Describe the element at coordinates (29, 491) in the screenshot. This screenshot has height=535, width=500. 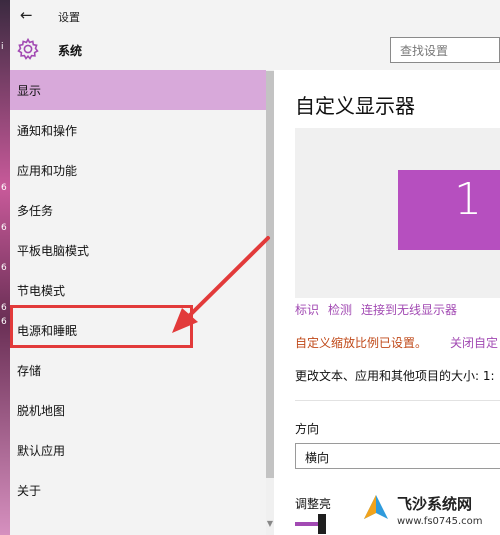
I see `sidebar-item-label: 关于` at that location.